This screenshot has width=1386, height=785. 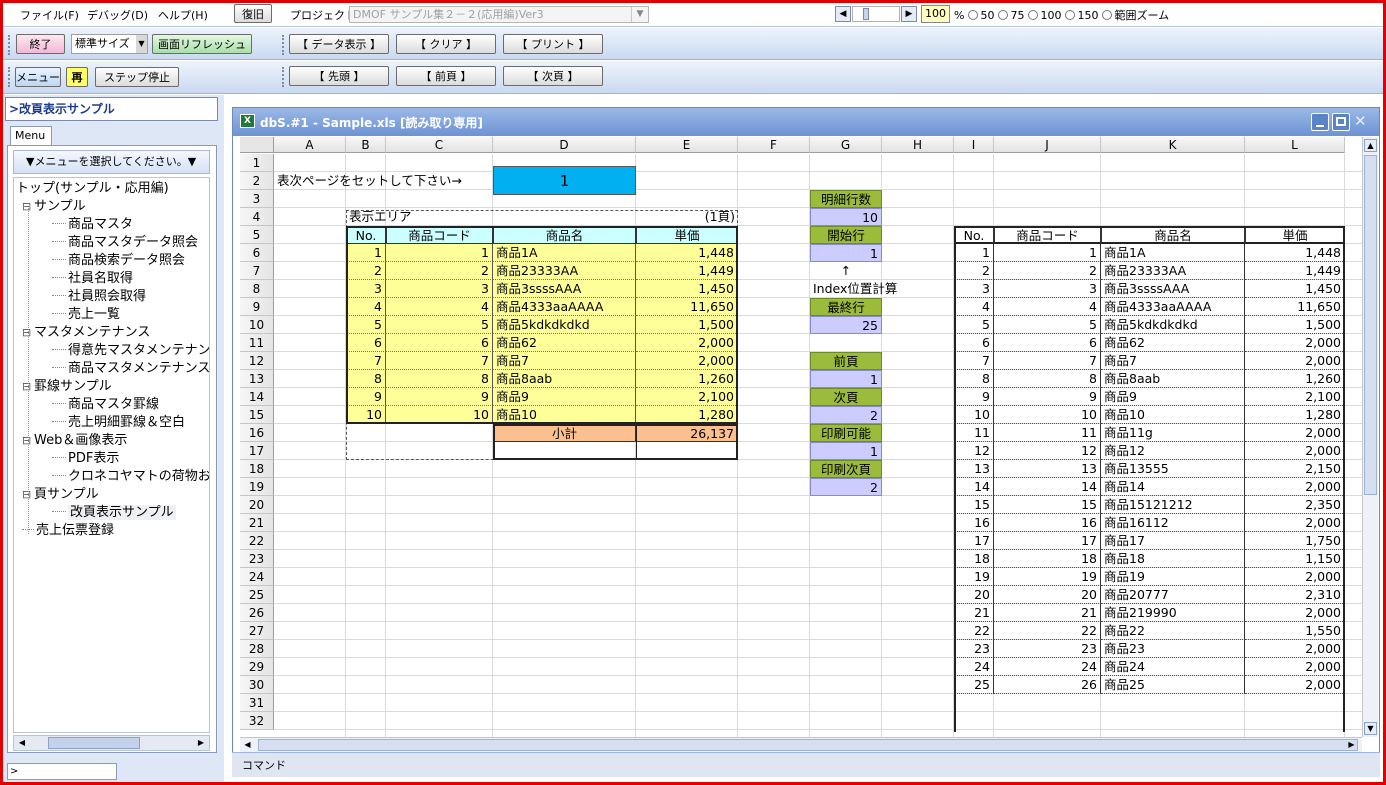 I want to click on column-header-b: B, so click(x=366, y=145).